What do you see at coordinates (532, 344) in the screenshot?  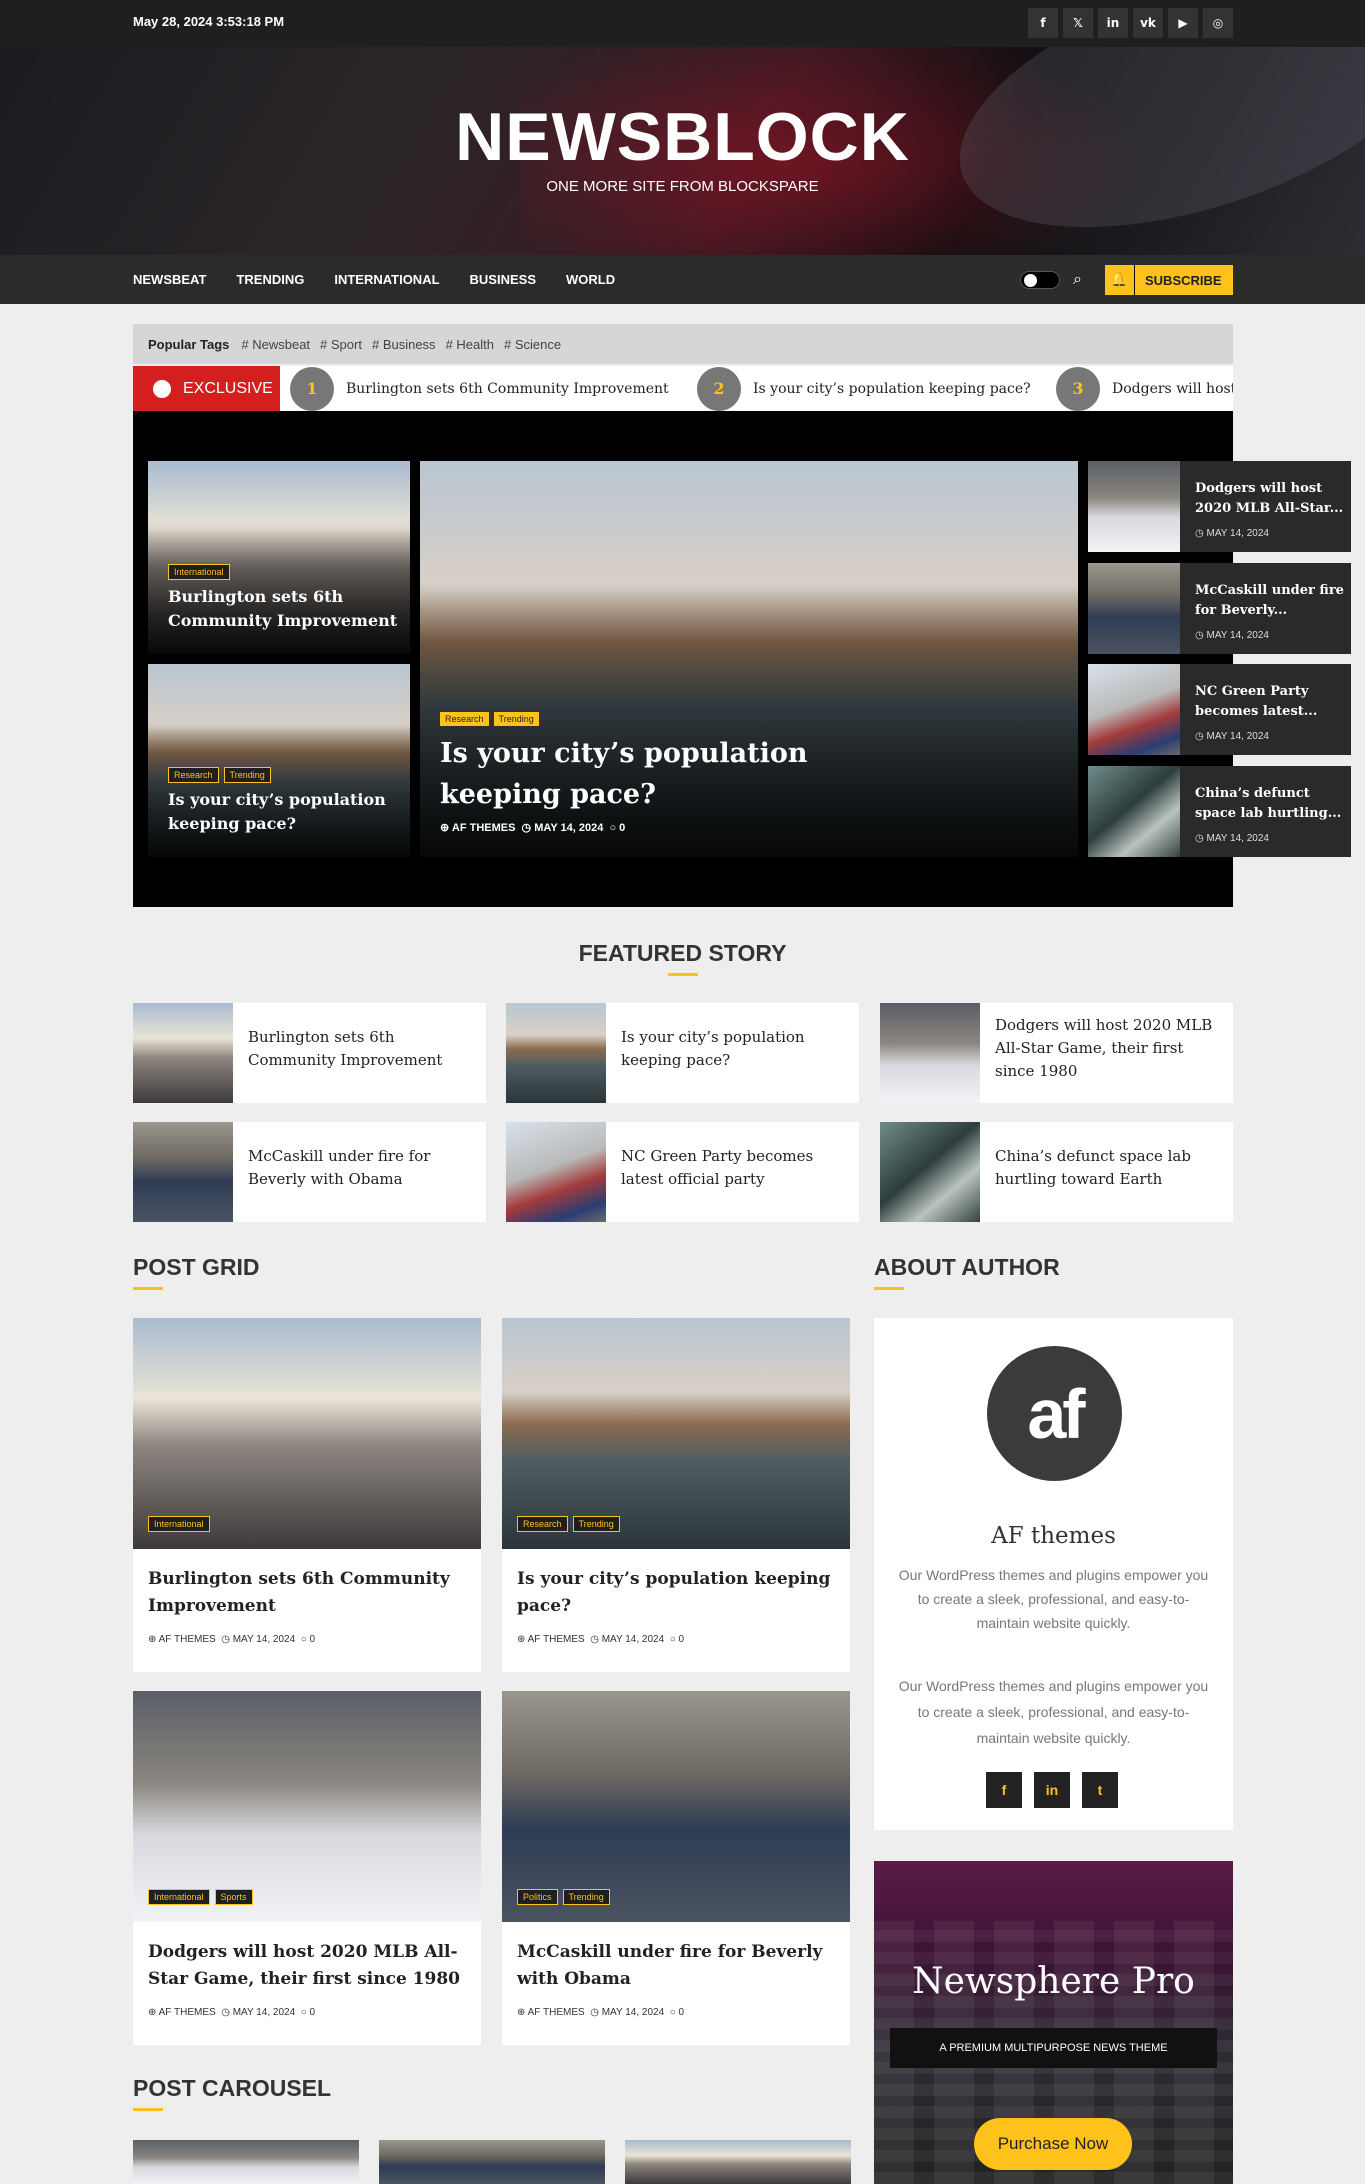 I see `tag-science: # Science` at bounding box center [532, 344].